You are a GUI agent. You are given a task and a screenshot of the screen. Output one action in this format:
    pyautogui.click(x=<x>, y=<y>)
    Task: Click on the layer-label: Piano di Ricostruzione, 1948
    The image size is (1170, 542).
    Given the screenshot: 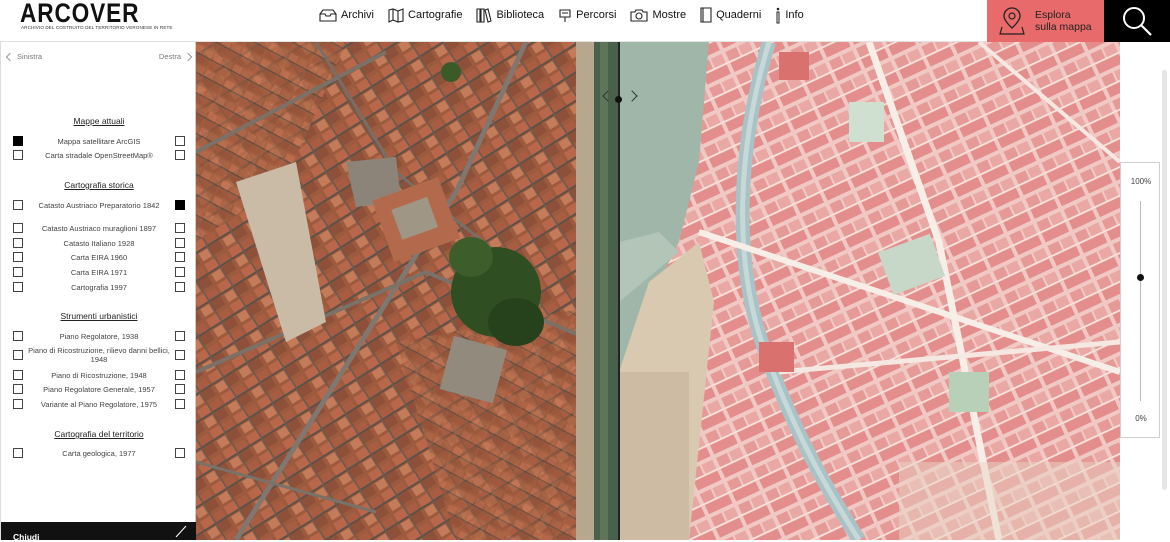 What is the action you would take?
    pyautogui.click(x=99, y=375)
    